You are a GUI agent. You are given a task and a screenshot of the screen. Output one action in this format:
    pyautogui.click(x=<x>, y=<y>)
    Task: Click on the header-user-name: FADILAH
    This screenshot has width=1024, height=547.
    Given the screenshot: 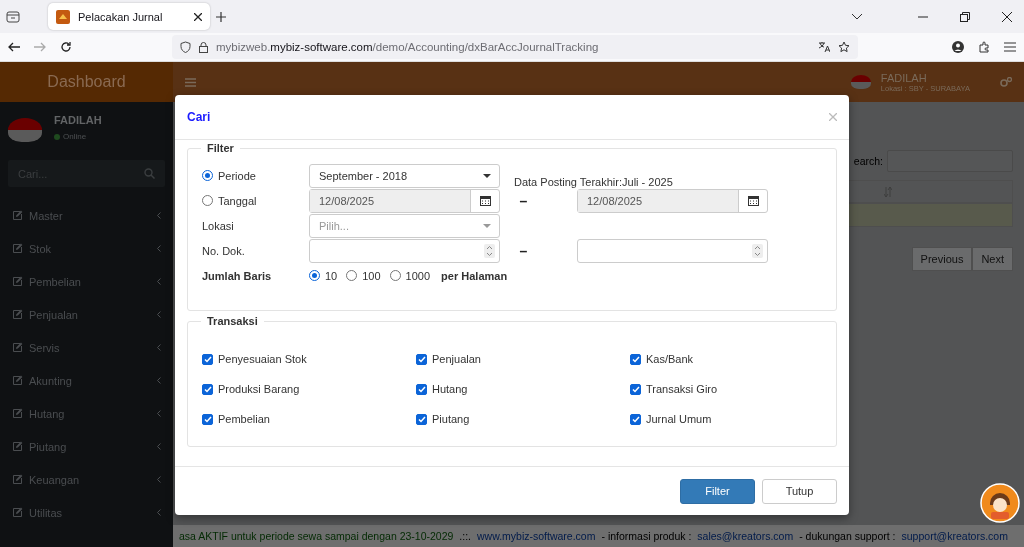 What is the action you would take?
    pyautogui.click(x=904, y=77)
    